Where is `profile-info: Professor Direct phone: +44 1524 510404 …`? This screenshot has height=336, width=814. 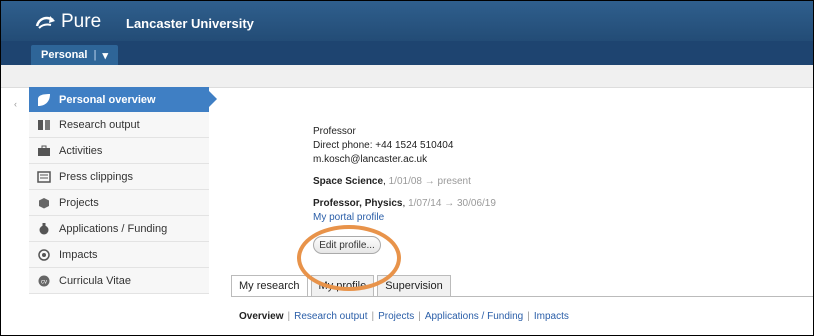
profile-info: Professor Direct phone: +44 1524 510404 … is located at coordinates (404, 175).